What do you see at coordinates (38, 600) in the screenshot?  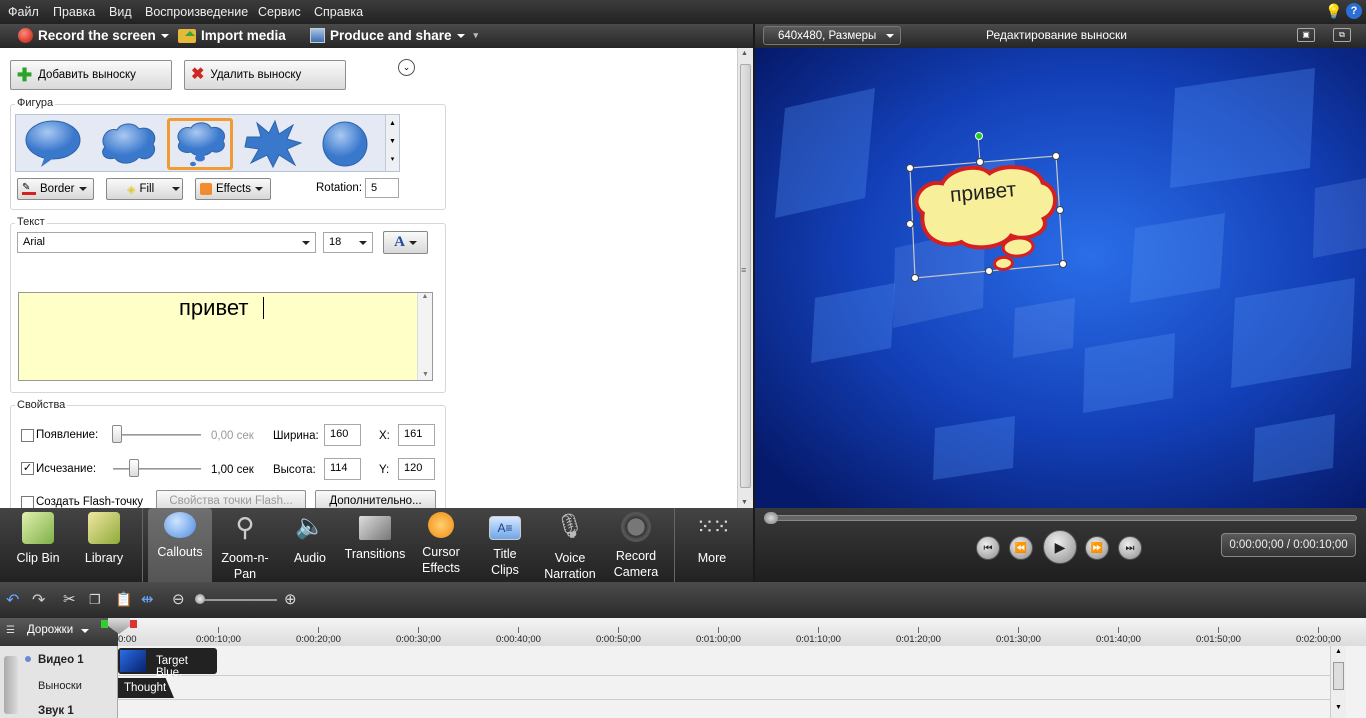 I see `redo-icon: ↷` at bounding box center [38, 600].